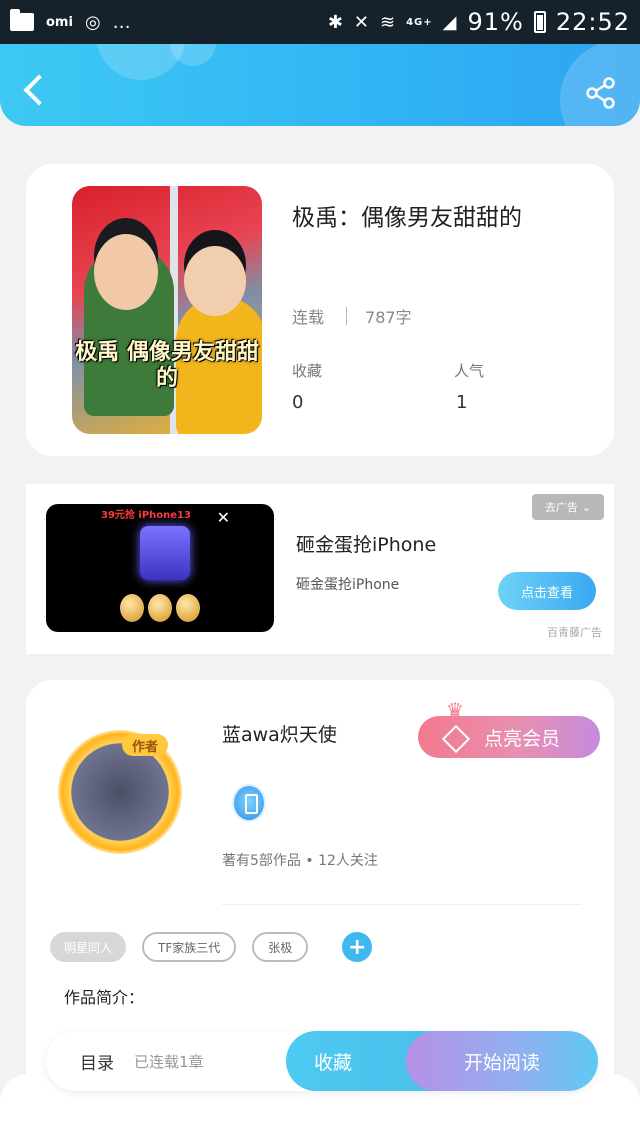 Image resolution: width=640 pixels, height=1138 pixels. What do you see at coordinates (300, 861) in the screenshot?
I see `author-stats: 著有5部作品 • 12人关注` at bounding box center [300, 861].